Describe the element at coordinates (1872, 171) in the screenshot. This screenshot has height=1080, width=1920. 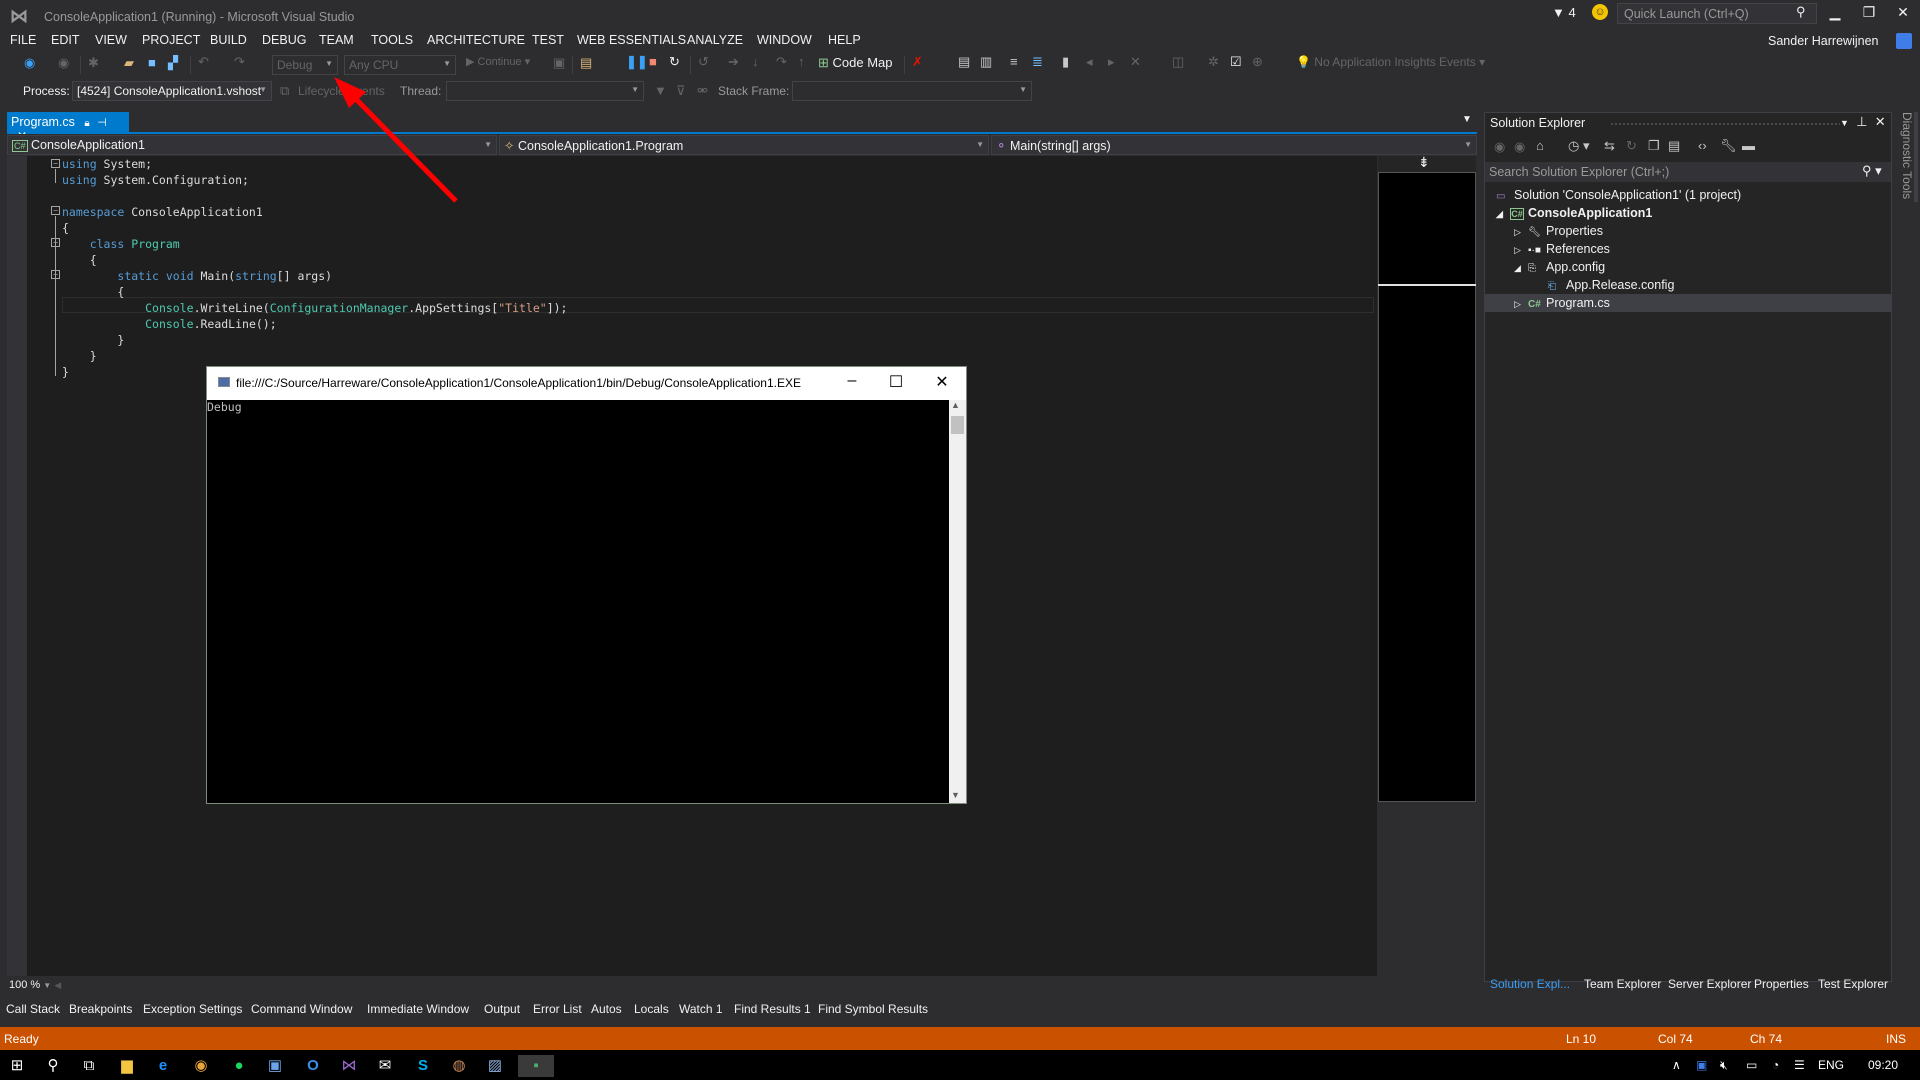
I see `search-icon: ⚲ ▾` at that location.